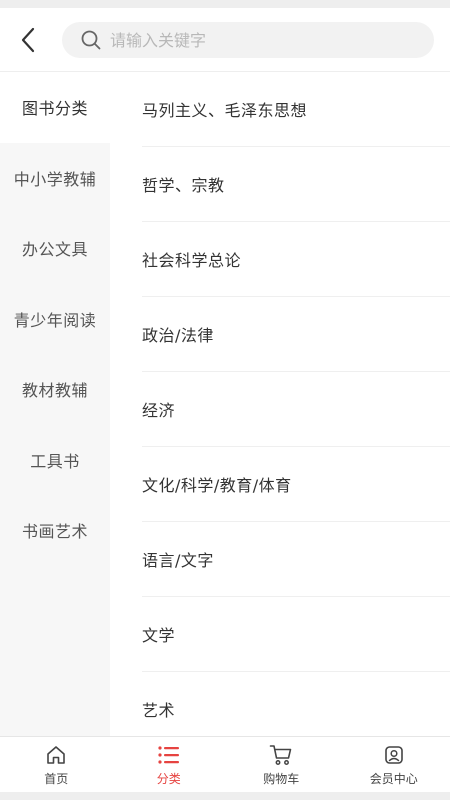 This screenshot has width=450, height=800. What do you see at coordinates (393, 778) in the screenshot?
I see `tab-member-center-label: 会员中心` at bounding box center [393, 778].